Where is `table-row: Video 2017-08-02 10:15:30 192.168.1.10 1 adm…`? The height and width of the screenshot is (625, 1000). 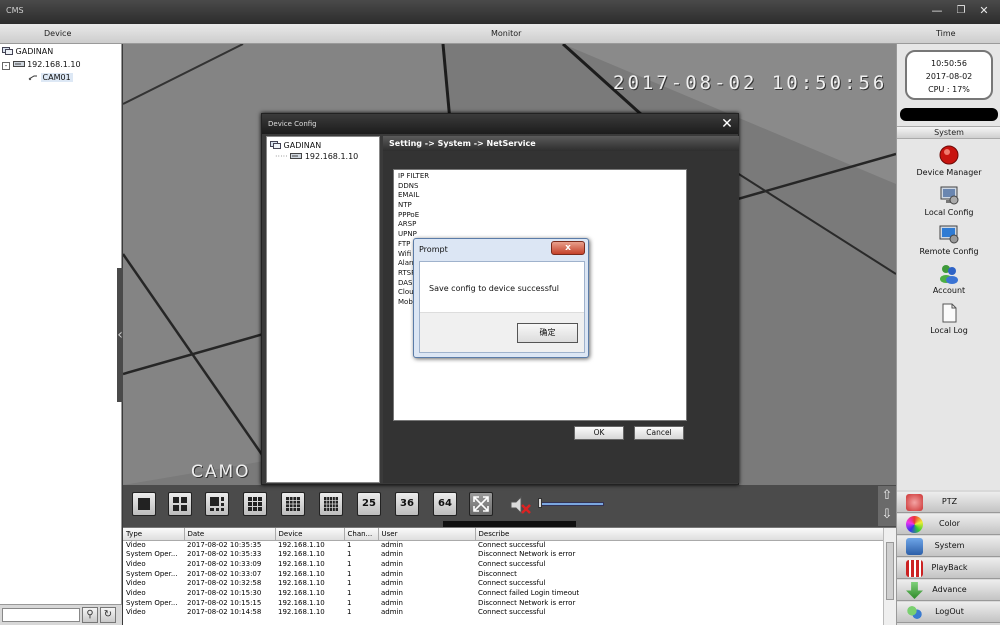
table-row: Video 2017-08-02 10:15:30 192.168.1.10 1 adm… is located at coordinates (503, 594).